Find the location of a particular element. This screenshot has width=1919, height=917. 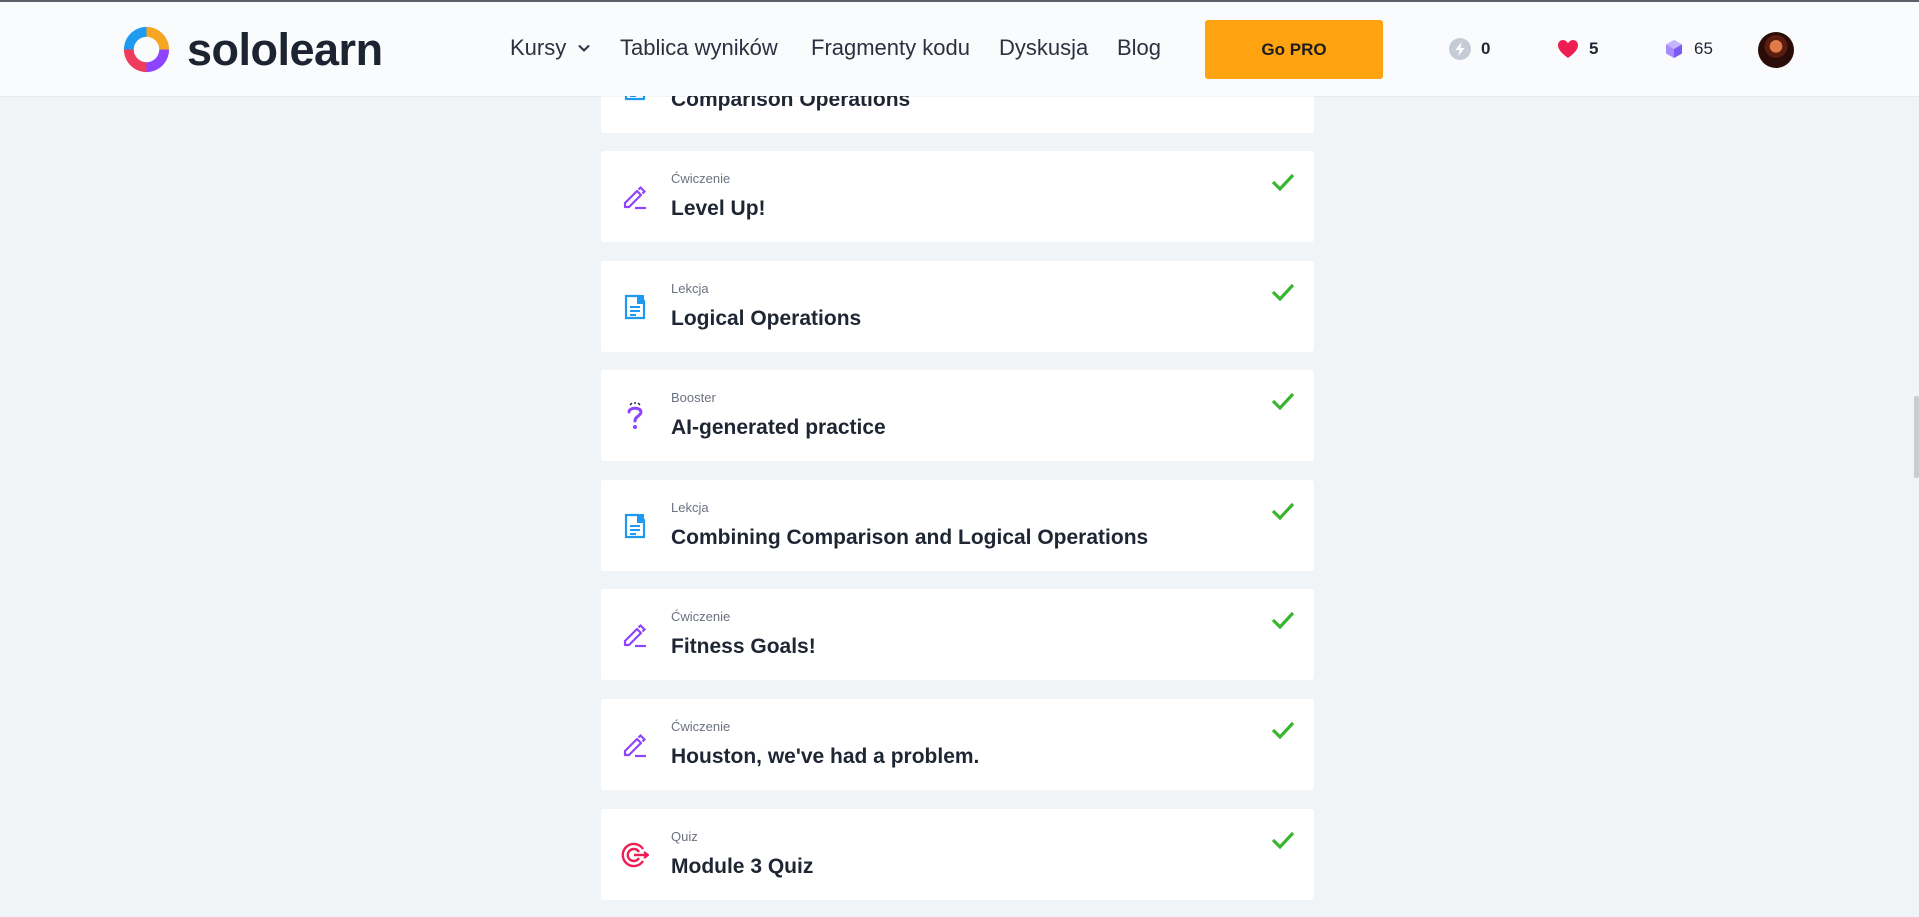

hearts-counter: 5 is located at coordinates (1577, 49).